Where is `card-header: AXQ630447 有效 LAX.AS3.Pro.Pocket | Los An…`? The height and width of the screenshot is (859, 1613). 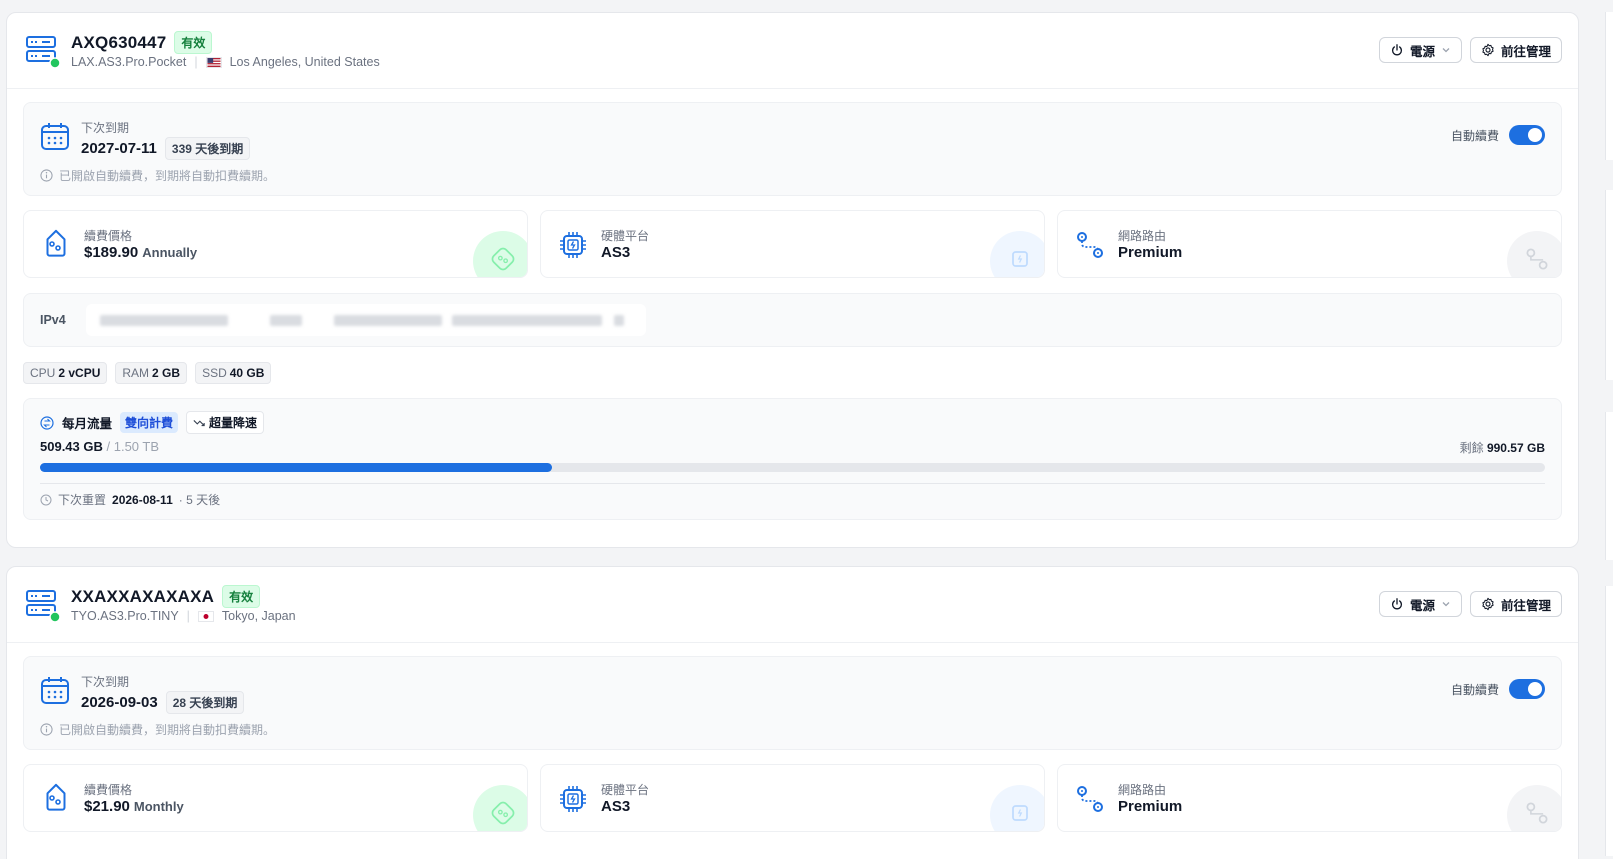 card-header: AXQ630447 有效 LAX.AS3.Pro.Pocket | Los An… is located at coordinates (792, 51).